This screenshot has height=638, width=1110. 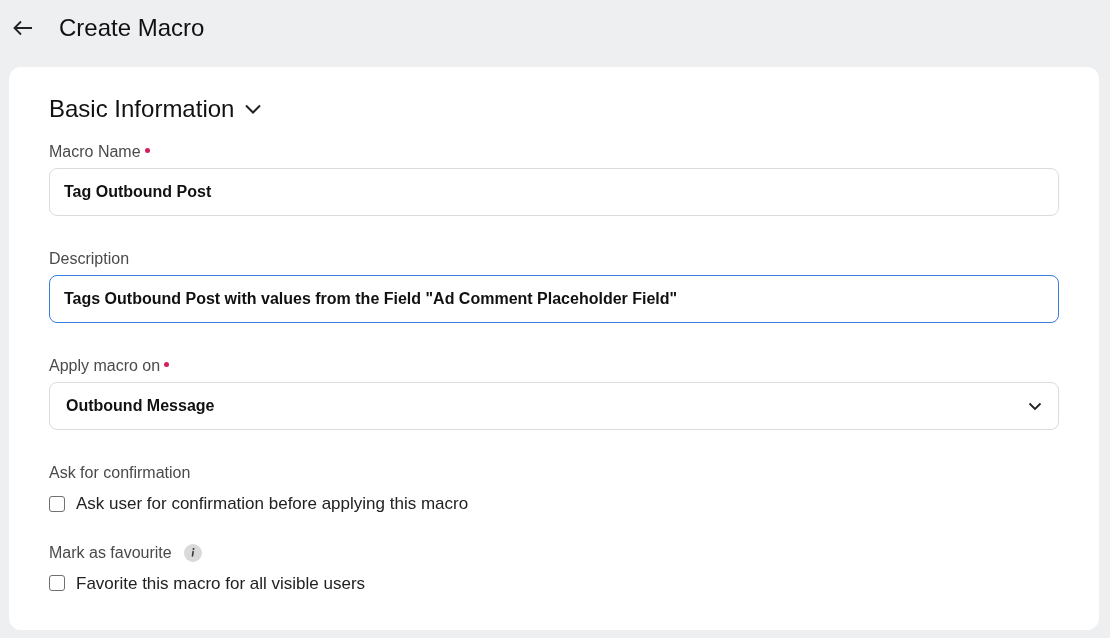 I want to click on field-label: Mark as favourite, so click(x=110, y=552).